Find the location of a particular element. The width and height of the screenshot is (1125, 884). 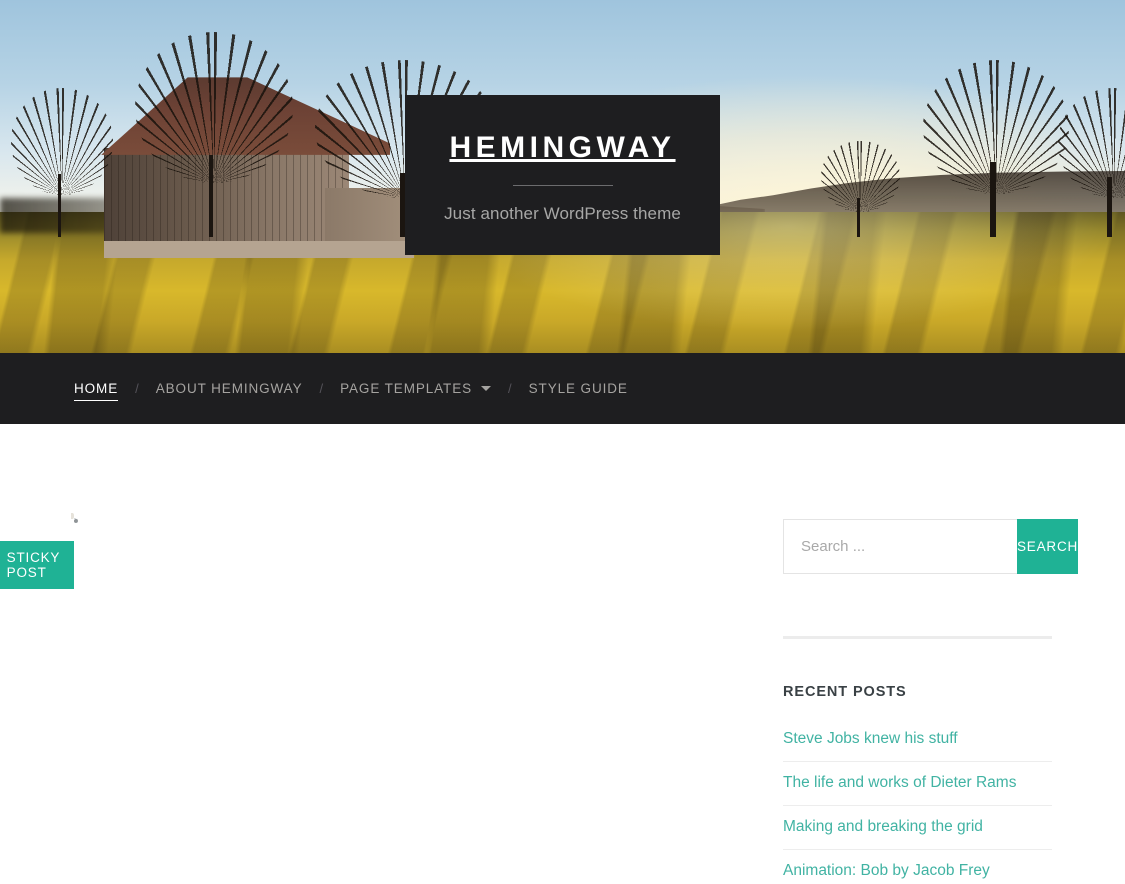

nav-link-home: HOME is located at coordinates (96, 389).